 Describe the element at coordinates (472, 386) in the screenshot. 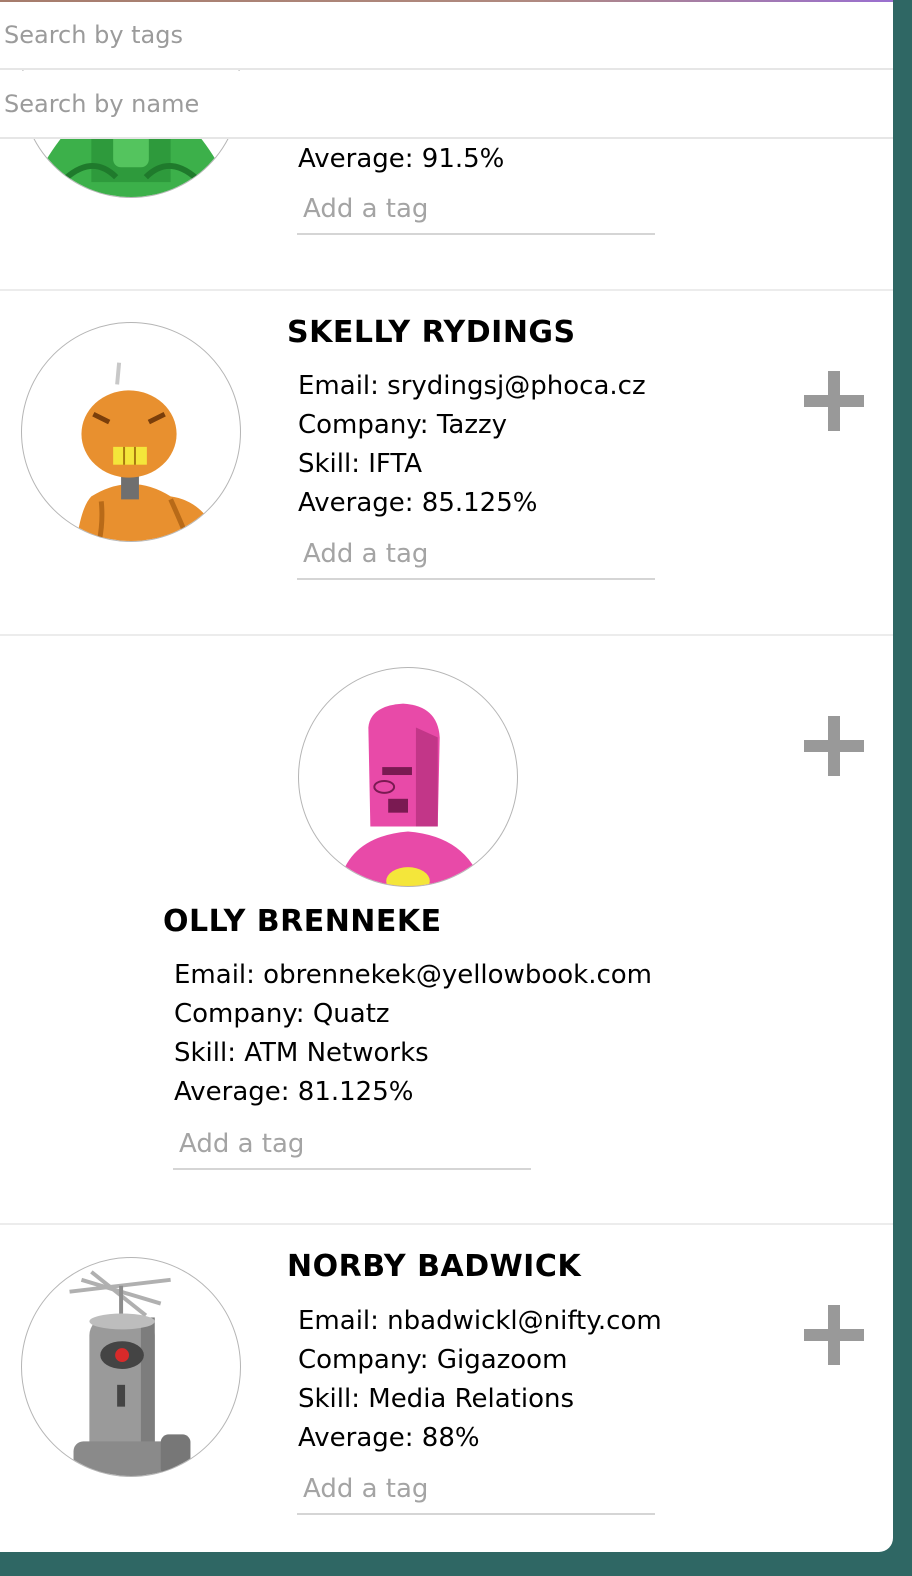

I see `student-email: Email: srydingsj@phoca.cz` at that location.